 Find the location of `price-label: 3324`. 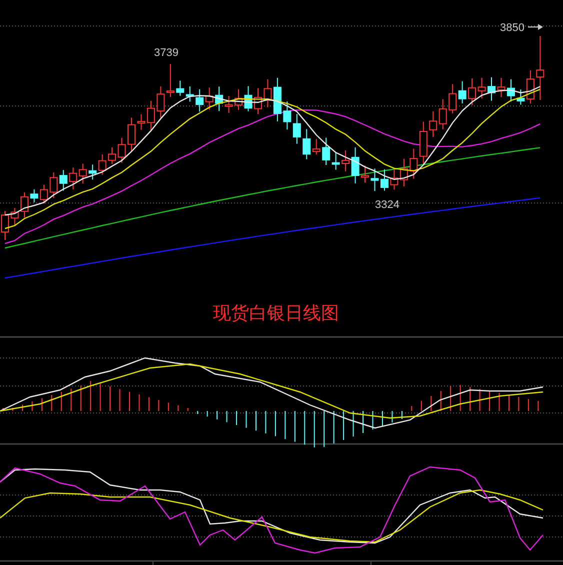

price-label: 3324 is located at coordinates (387, 205).